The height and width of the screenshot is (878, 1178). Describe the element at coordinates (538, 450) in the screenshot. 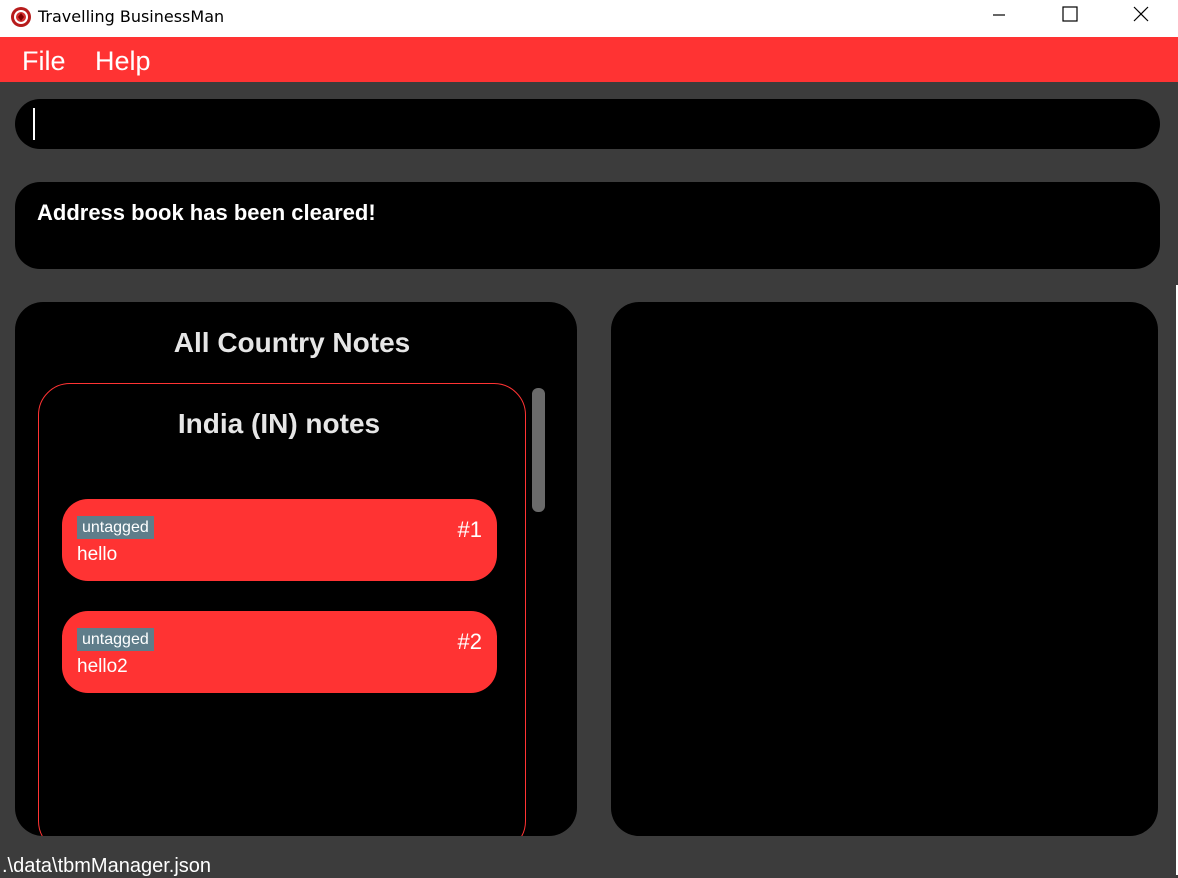

I see `scrollbar-thumb` at that location.